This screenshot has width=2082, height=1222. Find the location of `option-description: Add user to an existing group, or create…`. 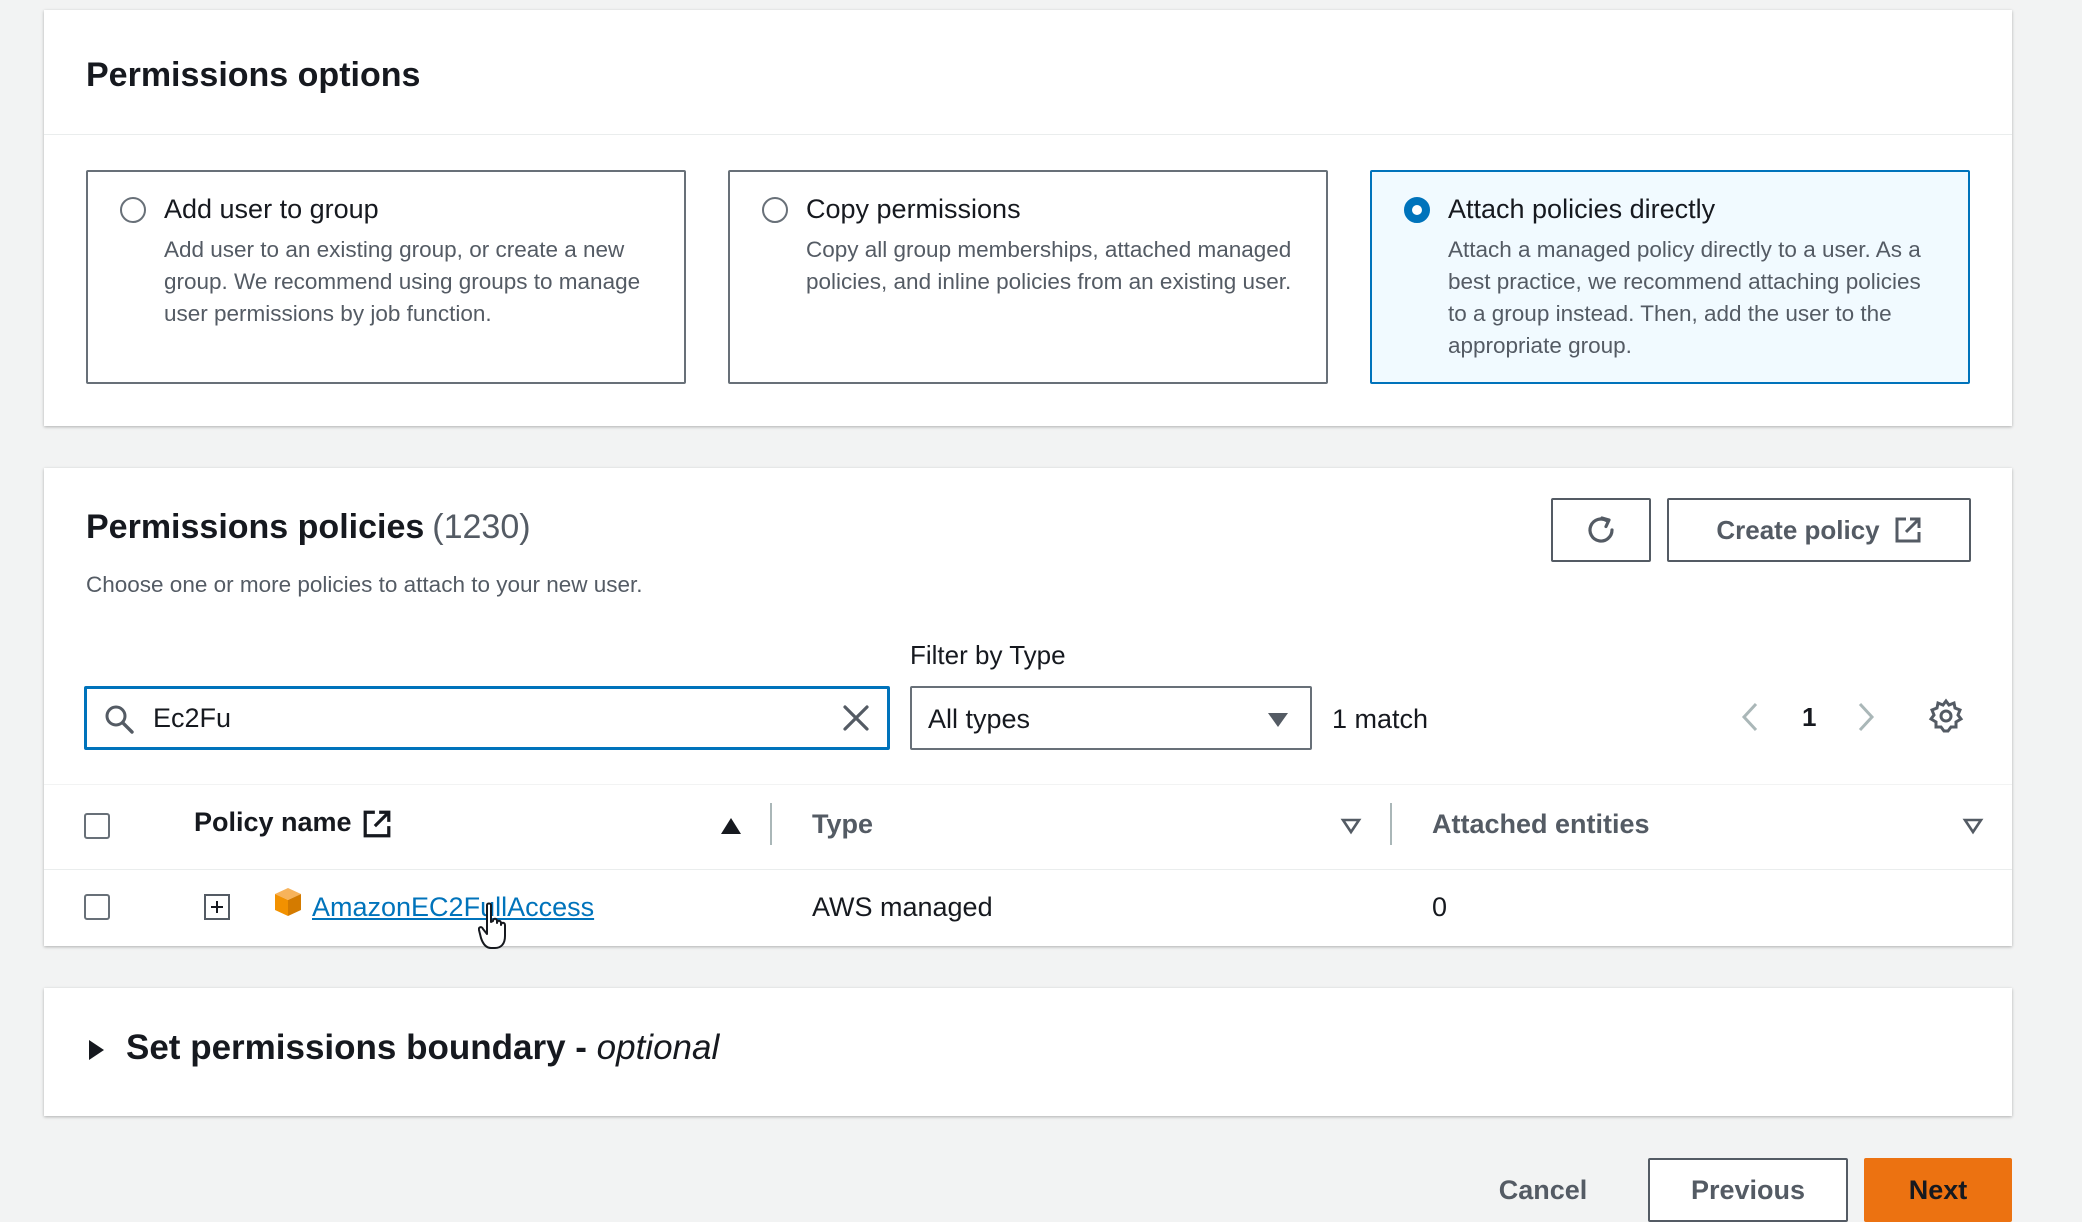

option-description: Add user to an existing group, or create… is located at coordinates (402, 281).